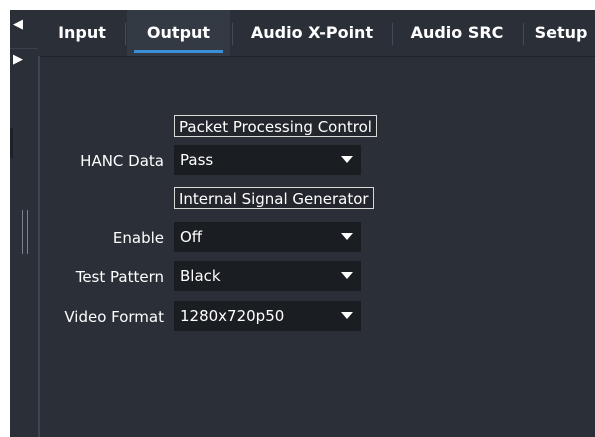 The image size is (595, 437). I want to click on video-format-label: Video Format, so click(114, 317).